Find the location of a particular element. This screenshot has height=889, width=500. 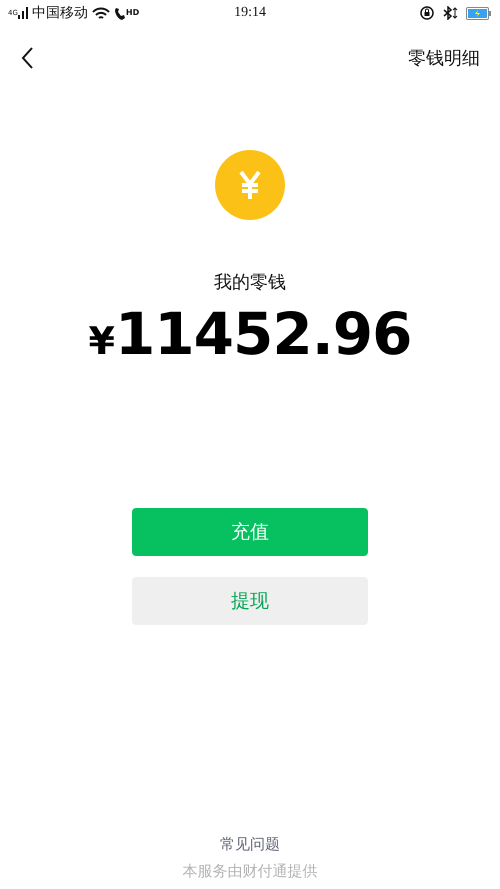

carrier-name: 中国移动 is located at coordinates (60, 13).